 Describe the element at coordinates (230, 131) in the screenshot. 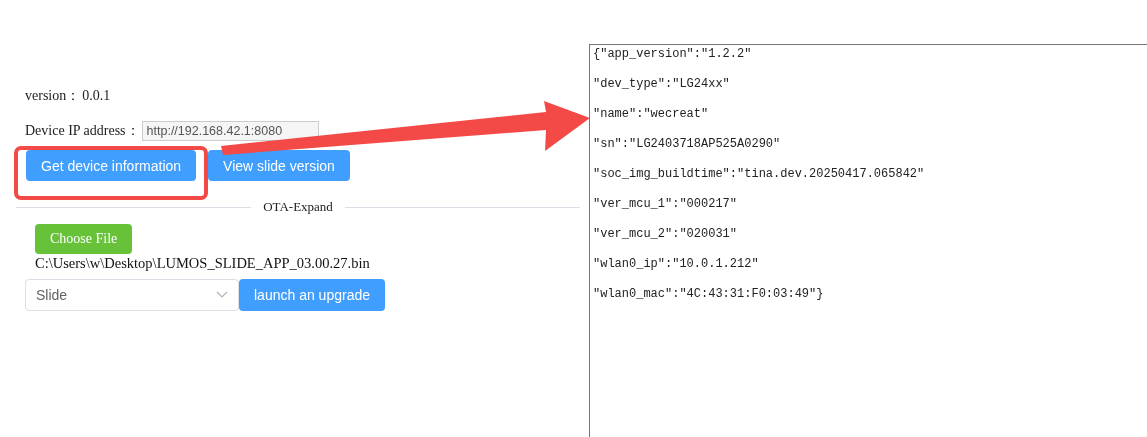

I see `ip-field: http://192.168.42.1:8080` at that location.